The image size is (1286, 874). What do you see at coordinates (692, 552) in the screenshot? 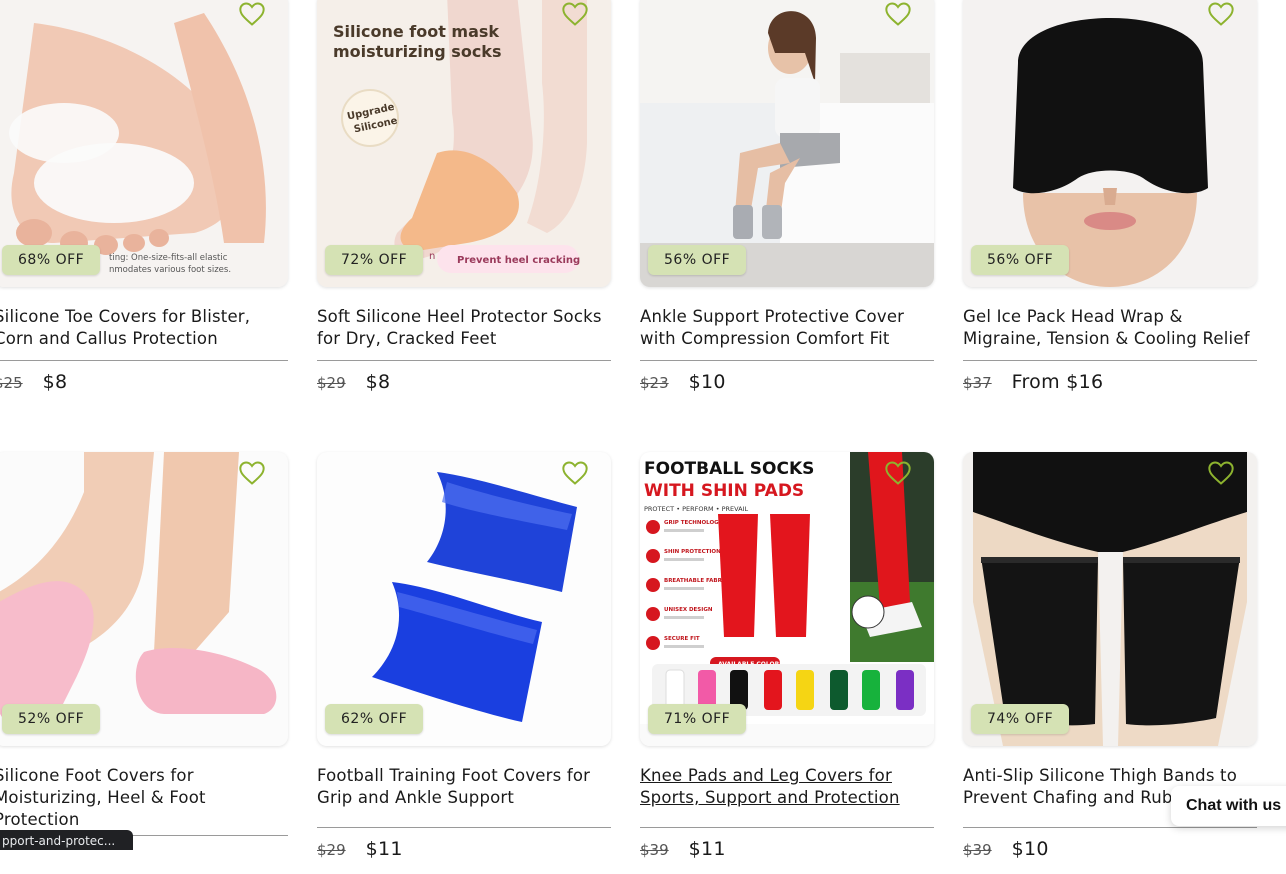
I see `svg-text: SHIN PROTECTION` at bounding box center [692, 552].